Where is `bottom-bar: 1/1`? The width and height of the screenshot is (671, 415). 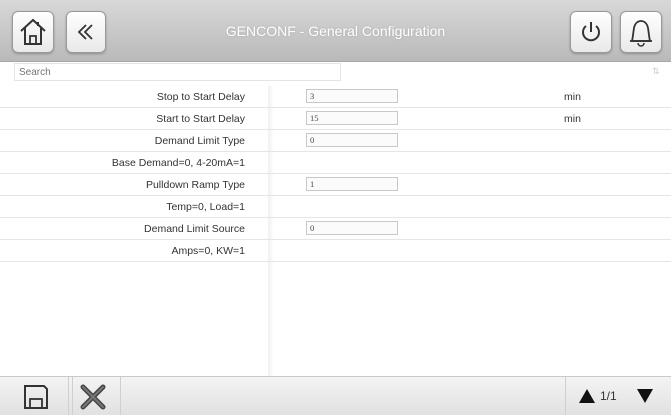 bottom-bar: 1/1 is located at coordinates (335, 395).